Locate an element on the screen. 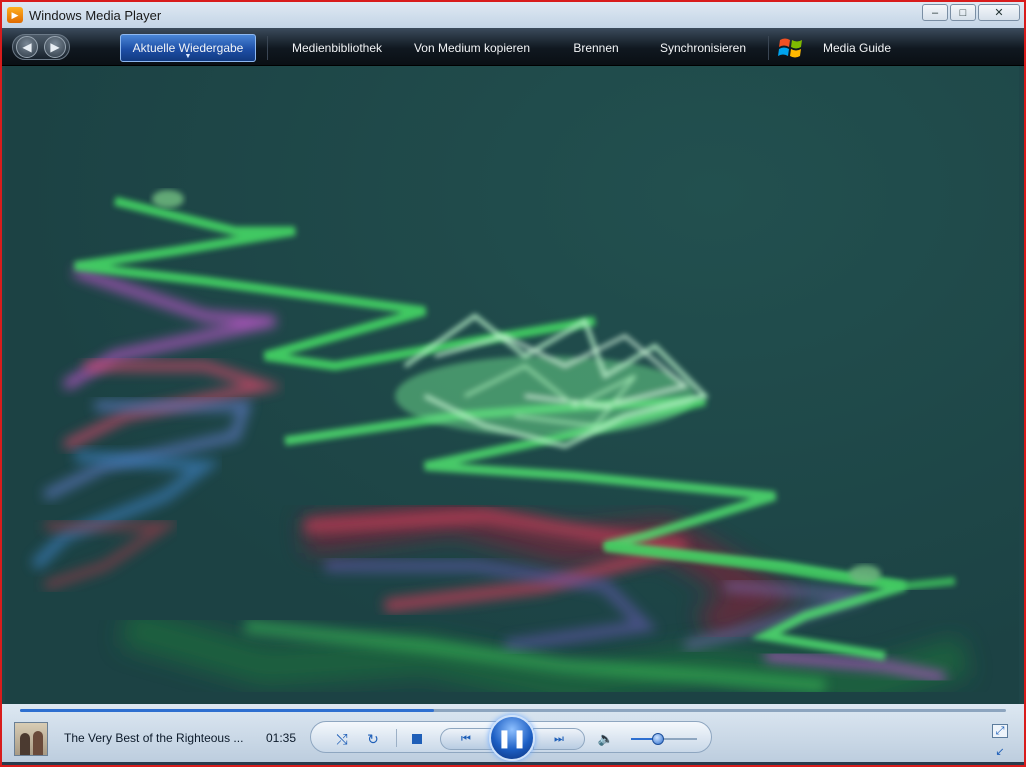  maximize-button: □ is located at coordinates (963, 12).